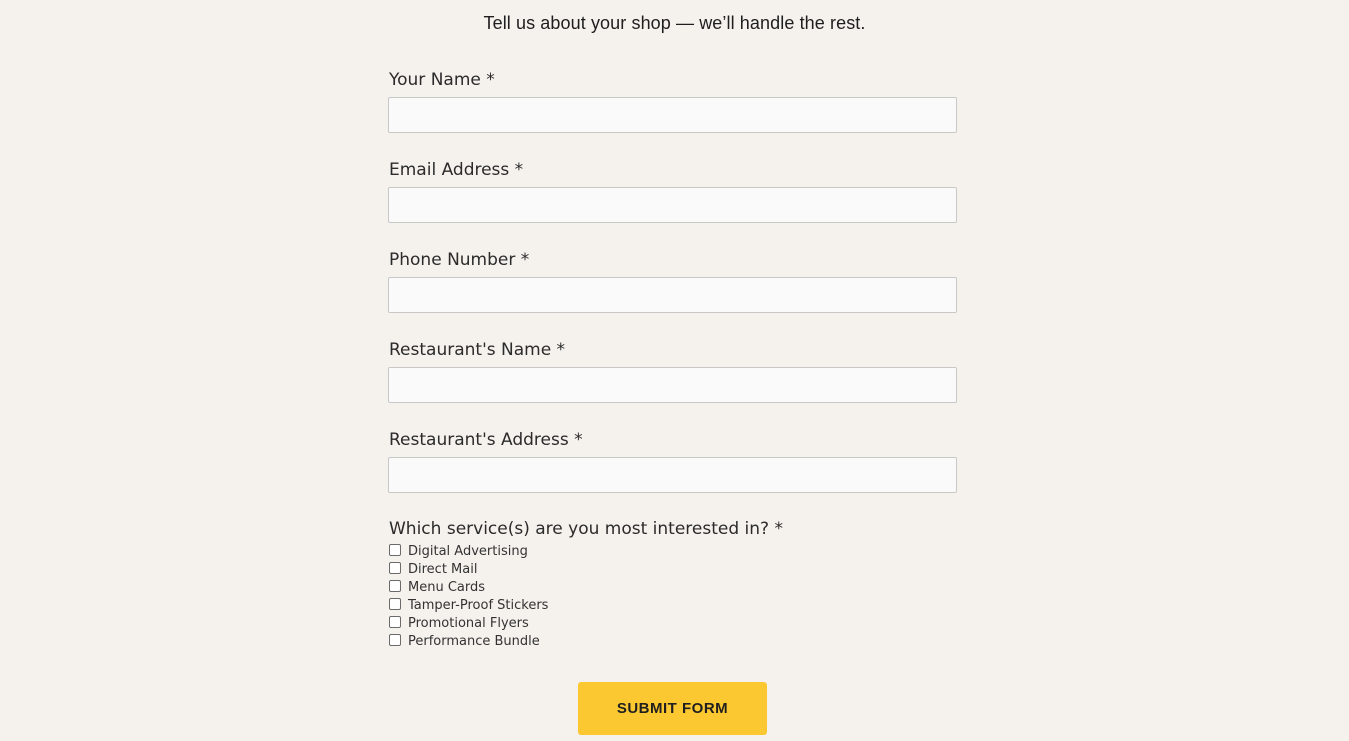 This screenshot has height=741, width=1349. What do you see at coordinates (442, 80) in the screenshot?
I see `your-name-label: Your Name *` at bounding box center [442, 80].